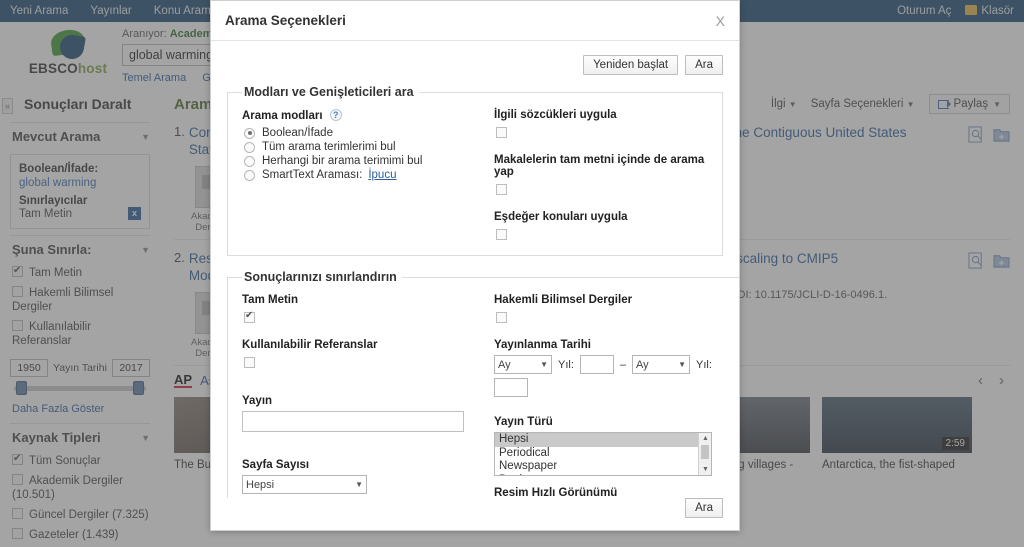 The height and width of the screenshot is (547, 1024). I want to click on publication-type-label: Yayın Türü, so click(523, 422).